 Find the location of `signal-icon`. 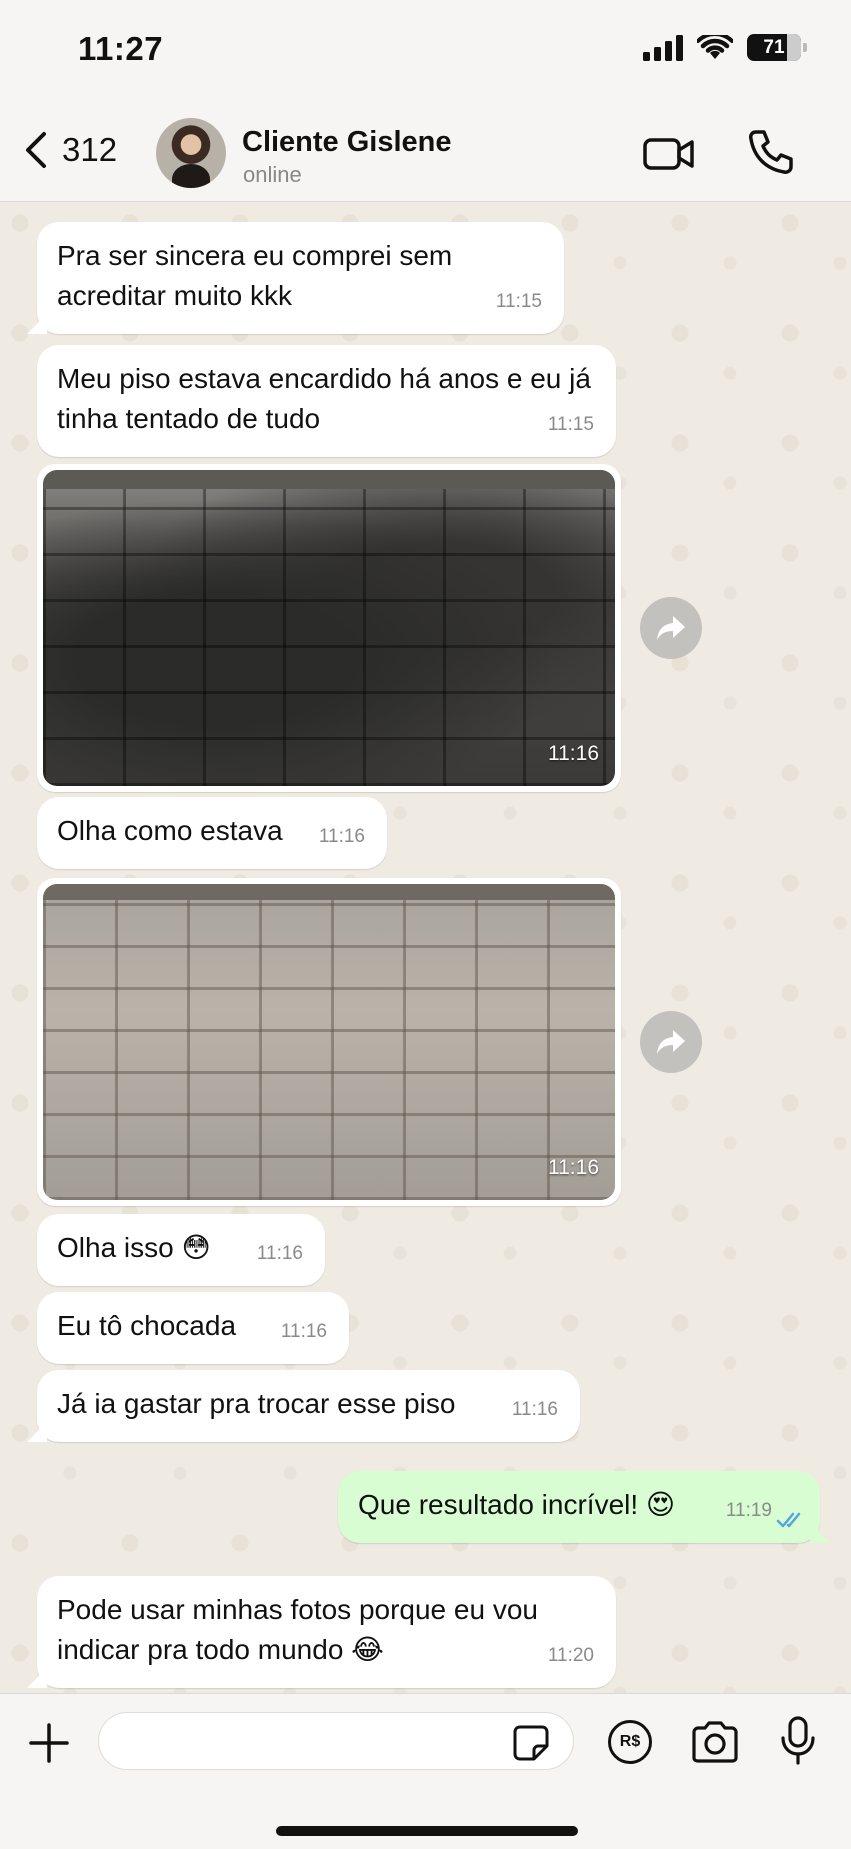

signal-icon is located at coordinates (663, 47).